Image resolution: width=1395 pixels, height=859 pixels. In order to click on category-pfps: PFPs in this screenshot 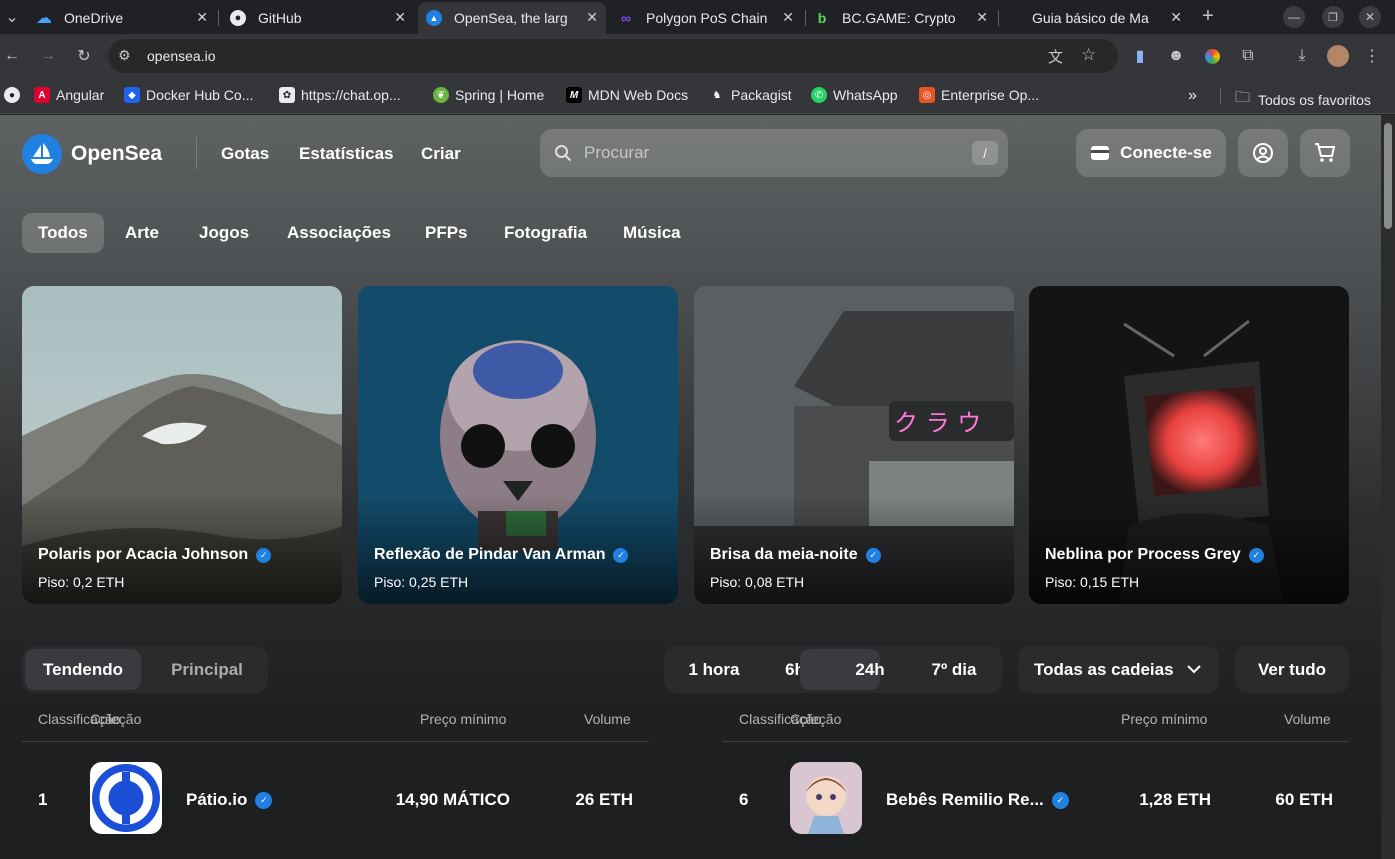, I will do `click(446, 233)`.